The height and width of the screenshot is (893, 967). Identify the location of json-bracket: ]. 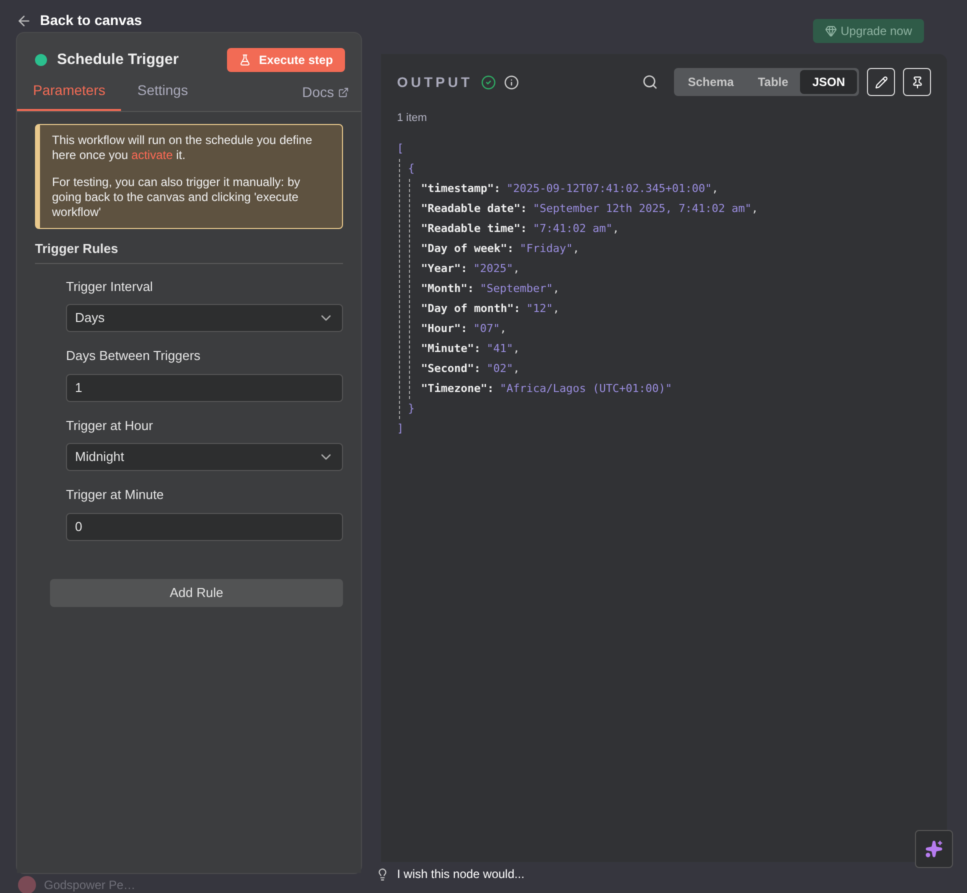
(400, 428).